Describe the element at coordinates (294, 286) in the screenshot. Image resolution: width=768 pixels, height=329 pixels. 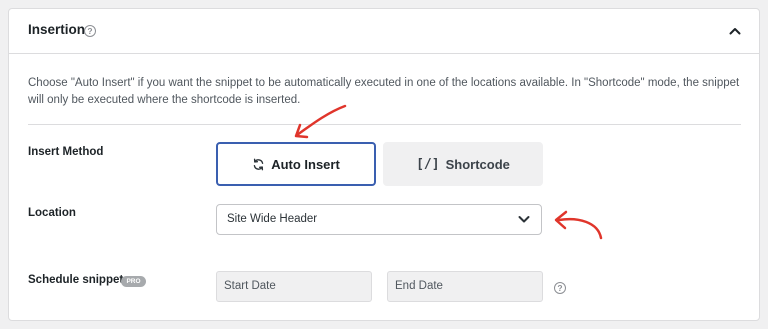
I see `start-date-input: Start Date` at that location.